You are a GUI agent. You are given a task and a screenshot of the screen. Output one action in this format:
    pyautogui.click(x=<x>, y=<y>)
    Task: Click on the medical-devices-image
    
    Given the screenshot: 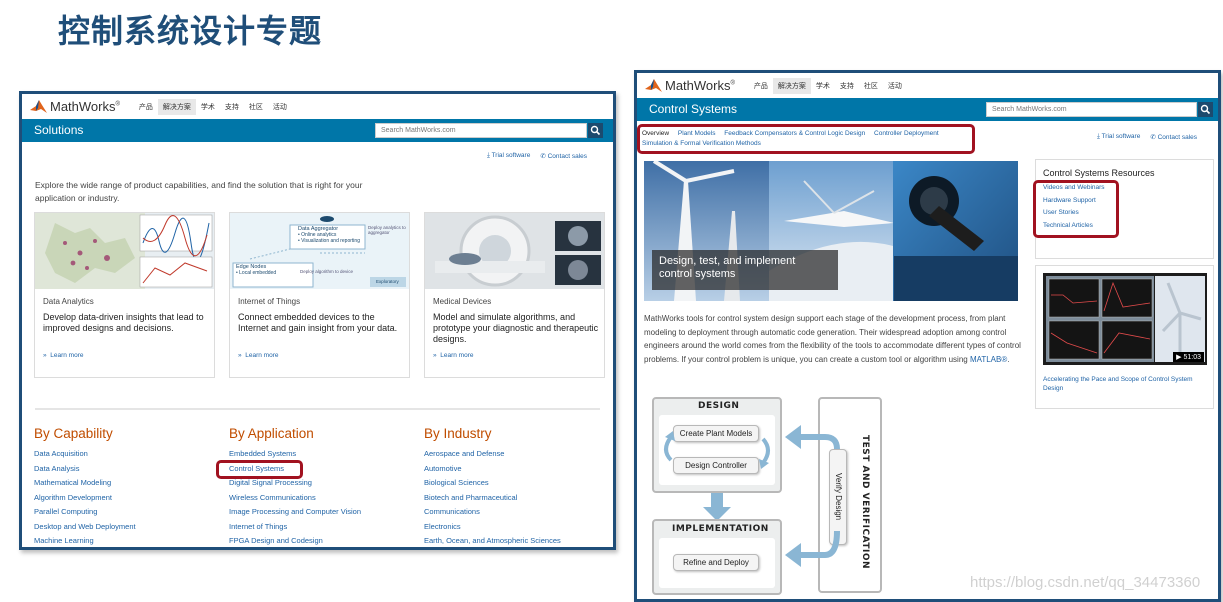 What is the action you would take?
    pyautogui.click(x=514, y=251)
    